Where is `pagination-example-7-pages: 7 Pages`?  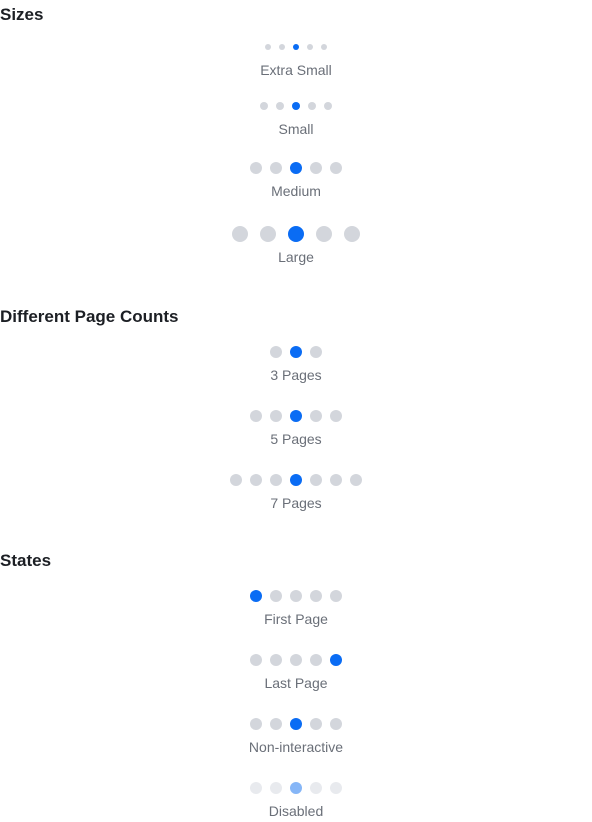
pagination-example-7-pages: 7 Pages is located at coordinates (296, 491).